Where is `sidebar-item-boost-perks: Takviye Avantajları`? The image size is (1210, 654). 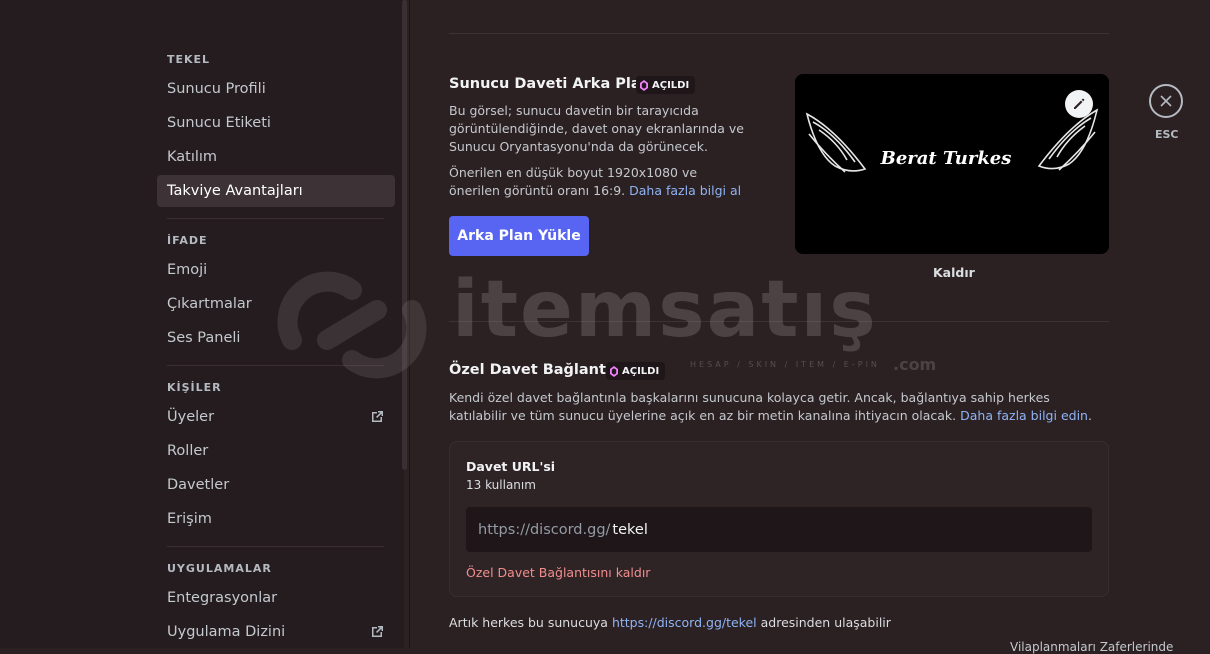
sidebar-item-boost-perks: Takviye Avantajları is located at coordinates (276, 191).